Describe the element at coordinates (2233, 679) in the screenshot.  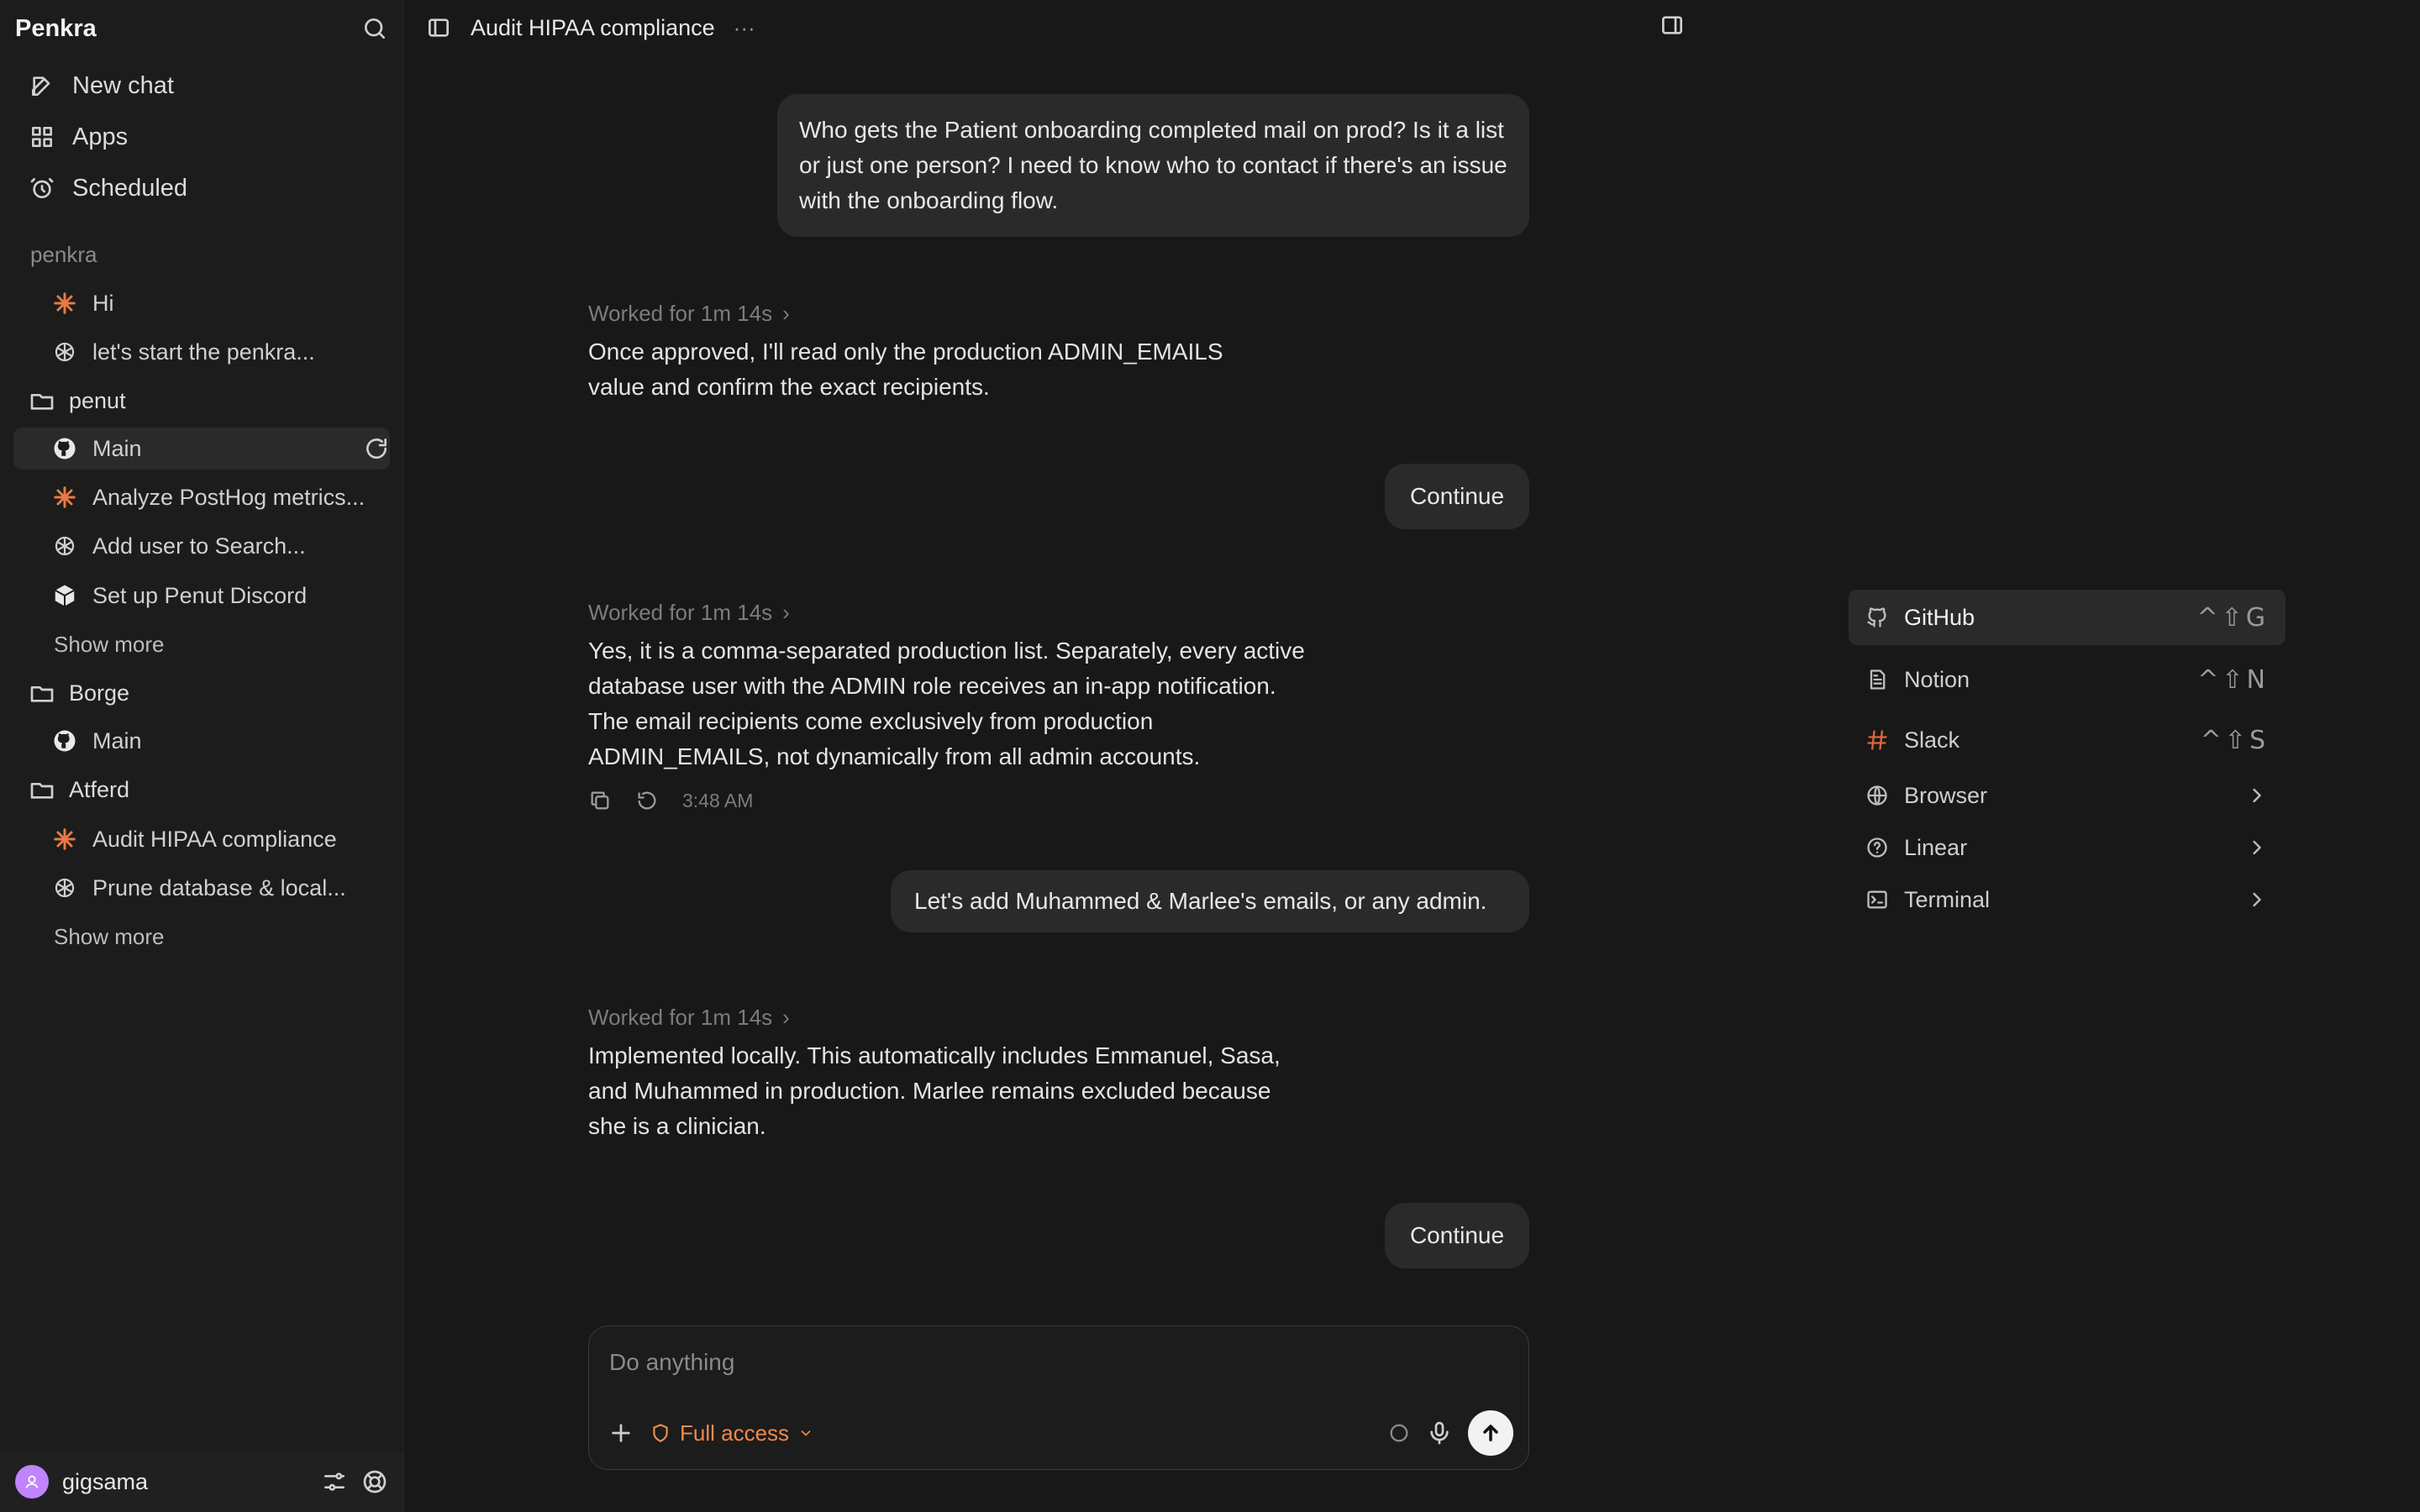
I see `shortcut-label: ^⇧N` at that location.